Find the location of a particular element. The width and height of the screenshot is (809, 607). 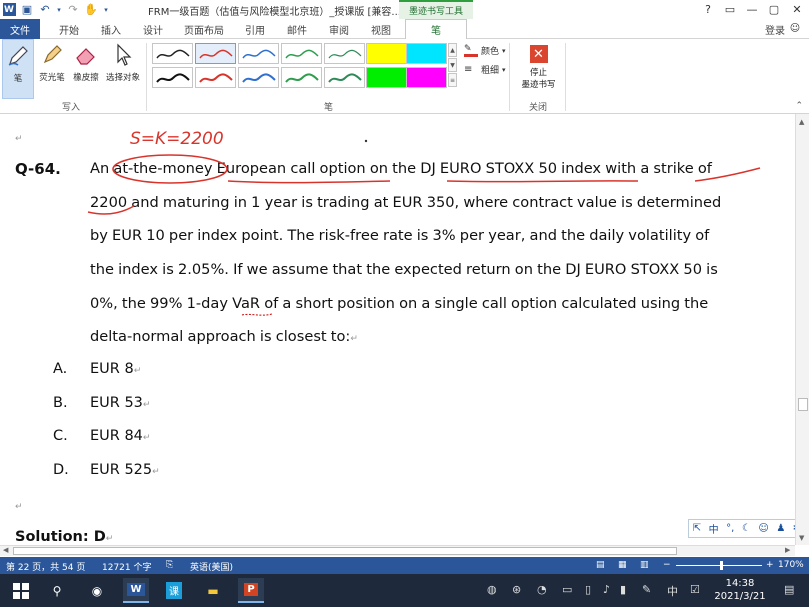

highlighter-style-green is located at coordinates (386, 77).